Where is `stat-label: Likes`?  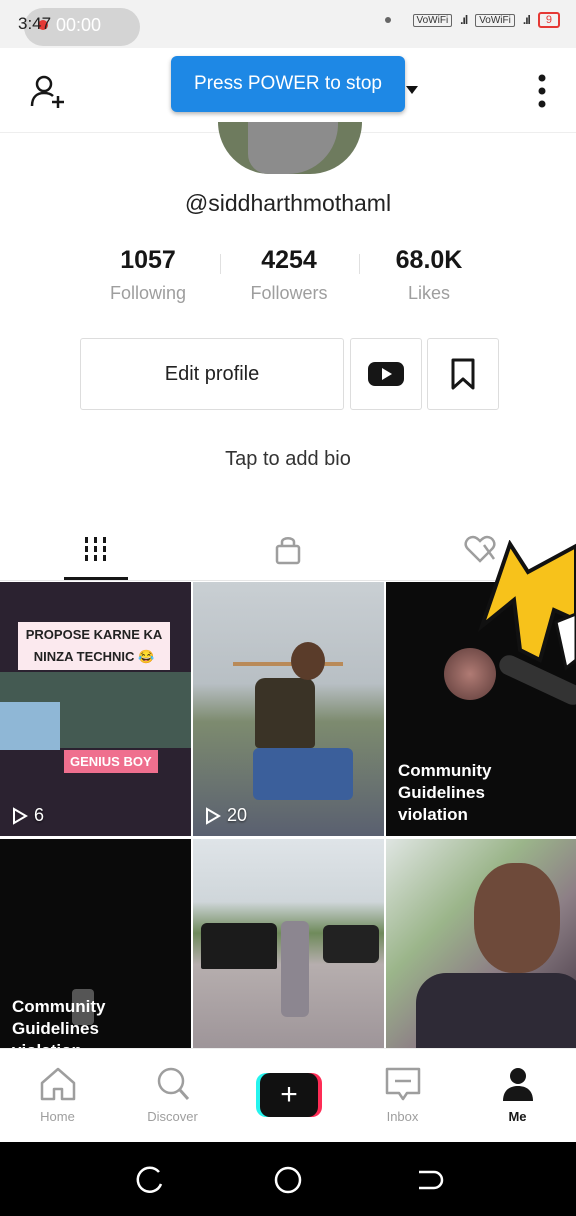 stat-label: Likes is located at coordinates (429, 293).